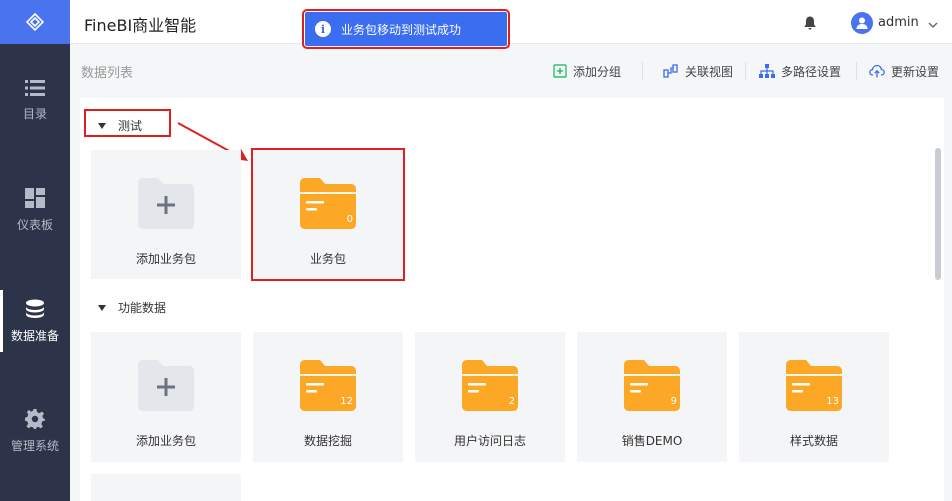  I want to click on package-card: 9 销售DEMO, so click(652, 397).